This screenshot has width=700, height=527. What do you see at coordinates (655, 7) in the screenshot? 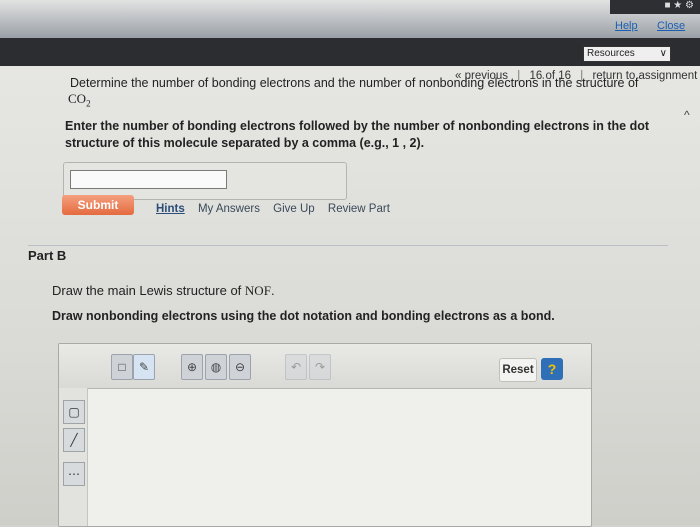
I see `window-controls: ■ ★ ⚙` at bounding box center [655, 7].